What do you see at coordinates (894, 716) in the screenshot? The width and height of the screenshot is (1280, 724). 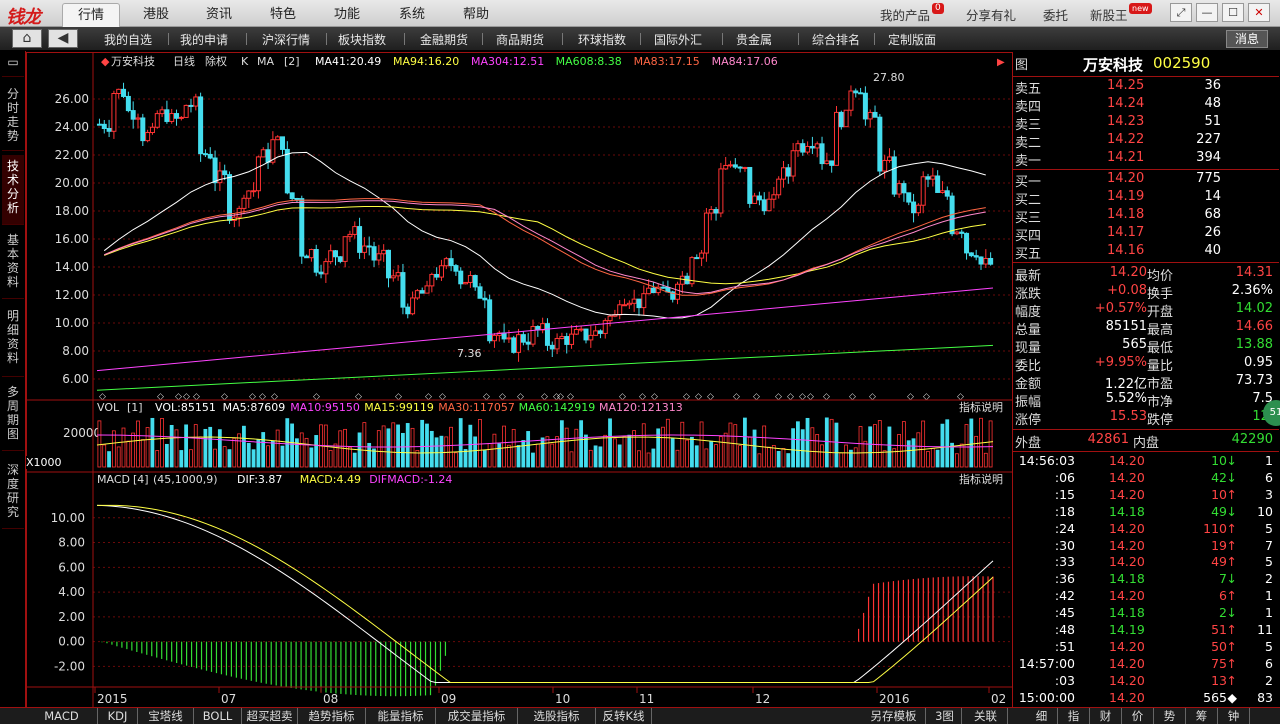 I see `bottom-right-0: 另存模板` at bounding box center [894, 716].